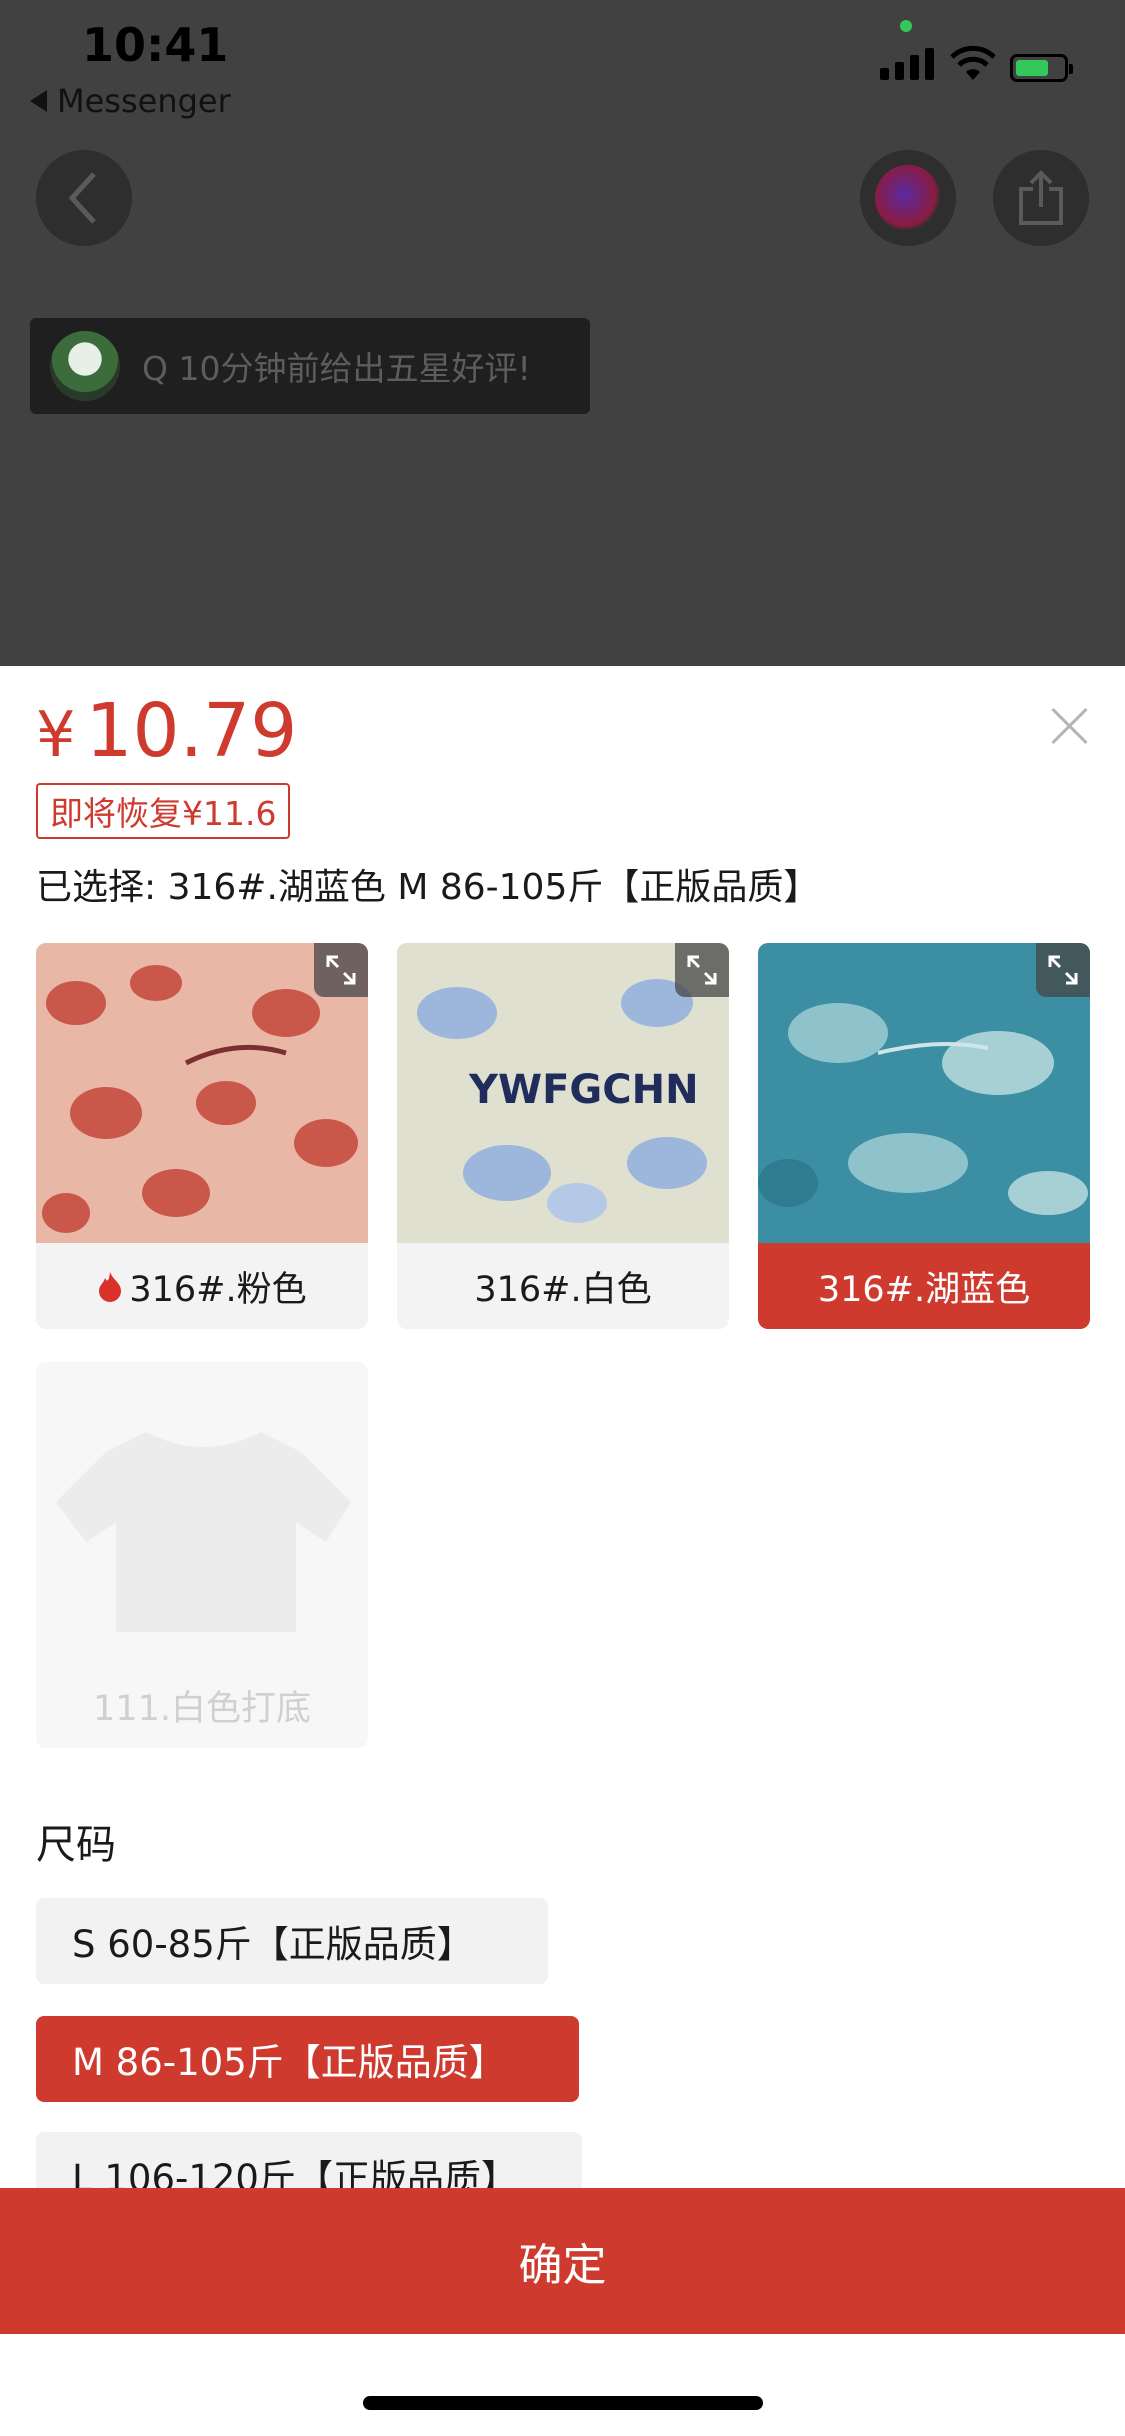 This screenshot has width=1125, height=2436. I want to click on variant-label: 316#.白色, so click(563, 1289).